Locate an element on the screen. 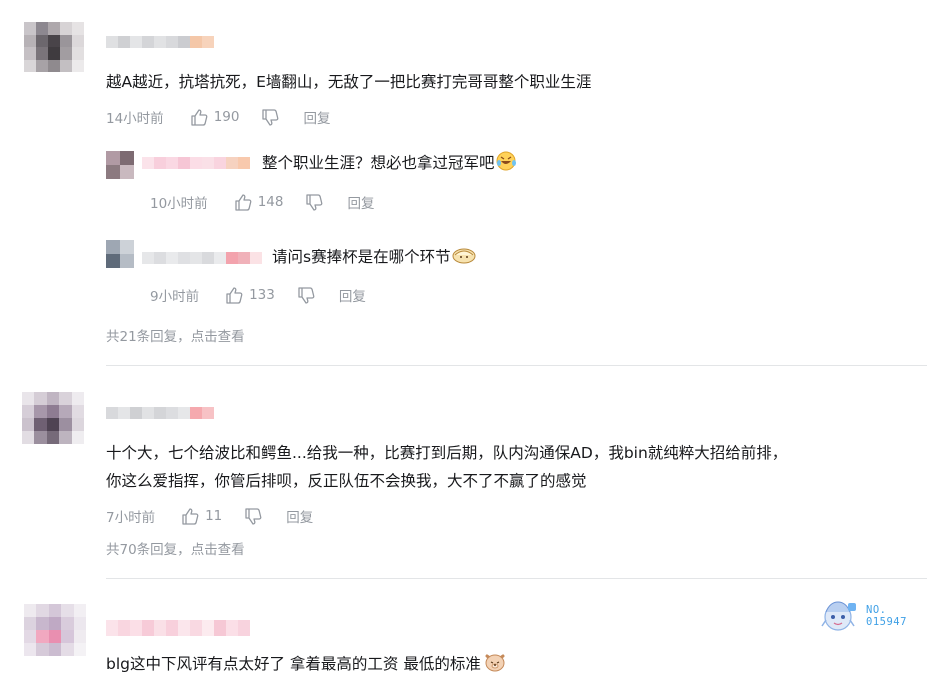 The height and width of the screenshot is (684, 927). reply-meta: 9小时前 133 回复 is located at coordinates (258, 295).